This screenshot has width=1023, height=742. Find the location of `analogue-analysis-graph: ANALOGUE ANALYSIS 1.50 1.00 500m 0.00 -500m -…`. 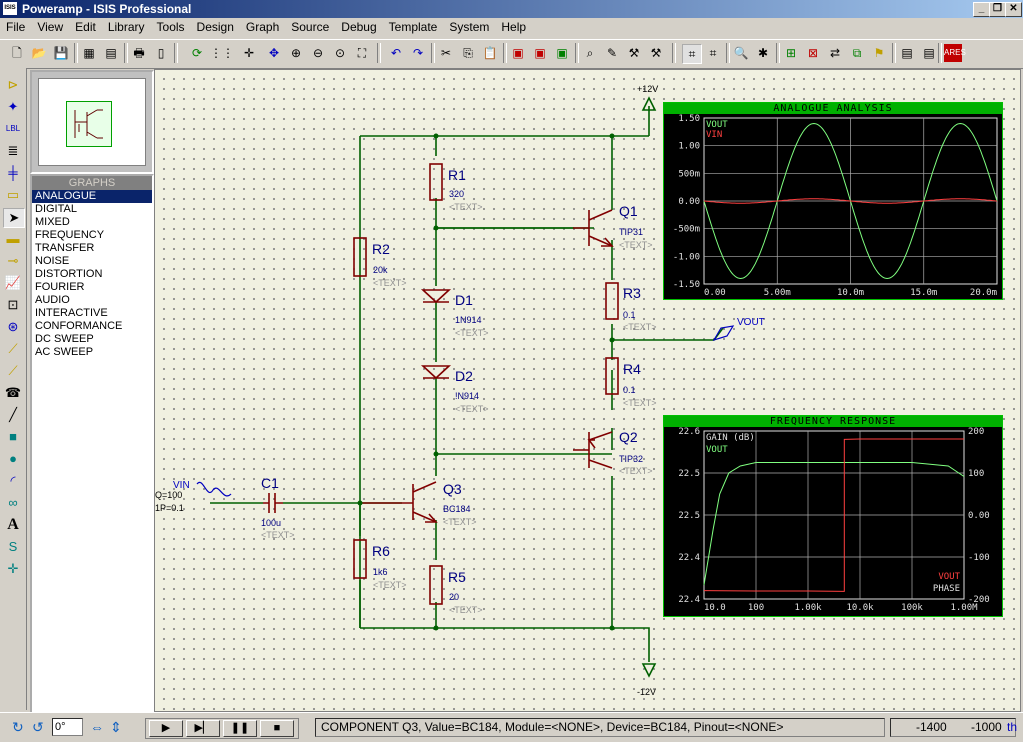

analogue-analysis-graph: ANALOGUE ANALYSIS 1.50 1.00 500m 0.00 -500m -… is located at coordinates (833, 201).